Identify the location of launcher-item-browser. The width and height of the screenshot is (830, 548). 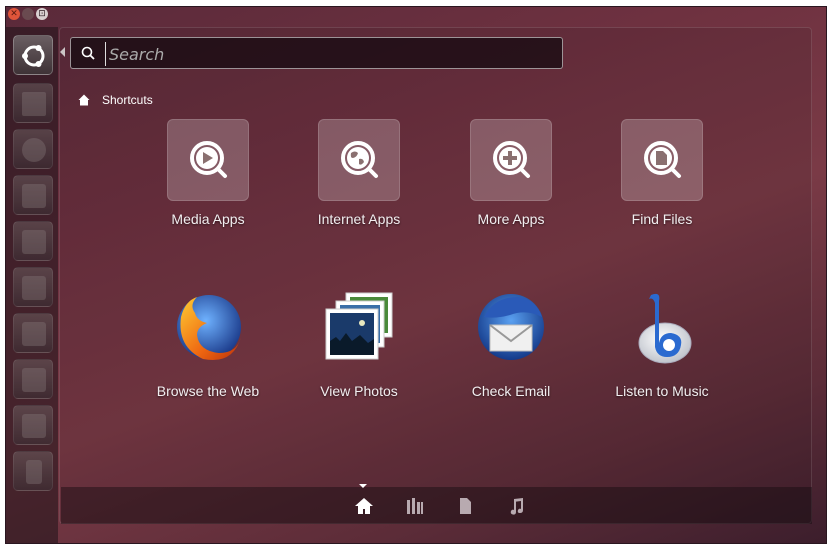
(33, 149).